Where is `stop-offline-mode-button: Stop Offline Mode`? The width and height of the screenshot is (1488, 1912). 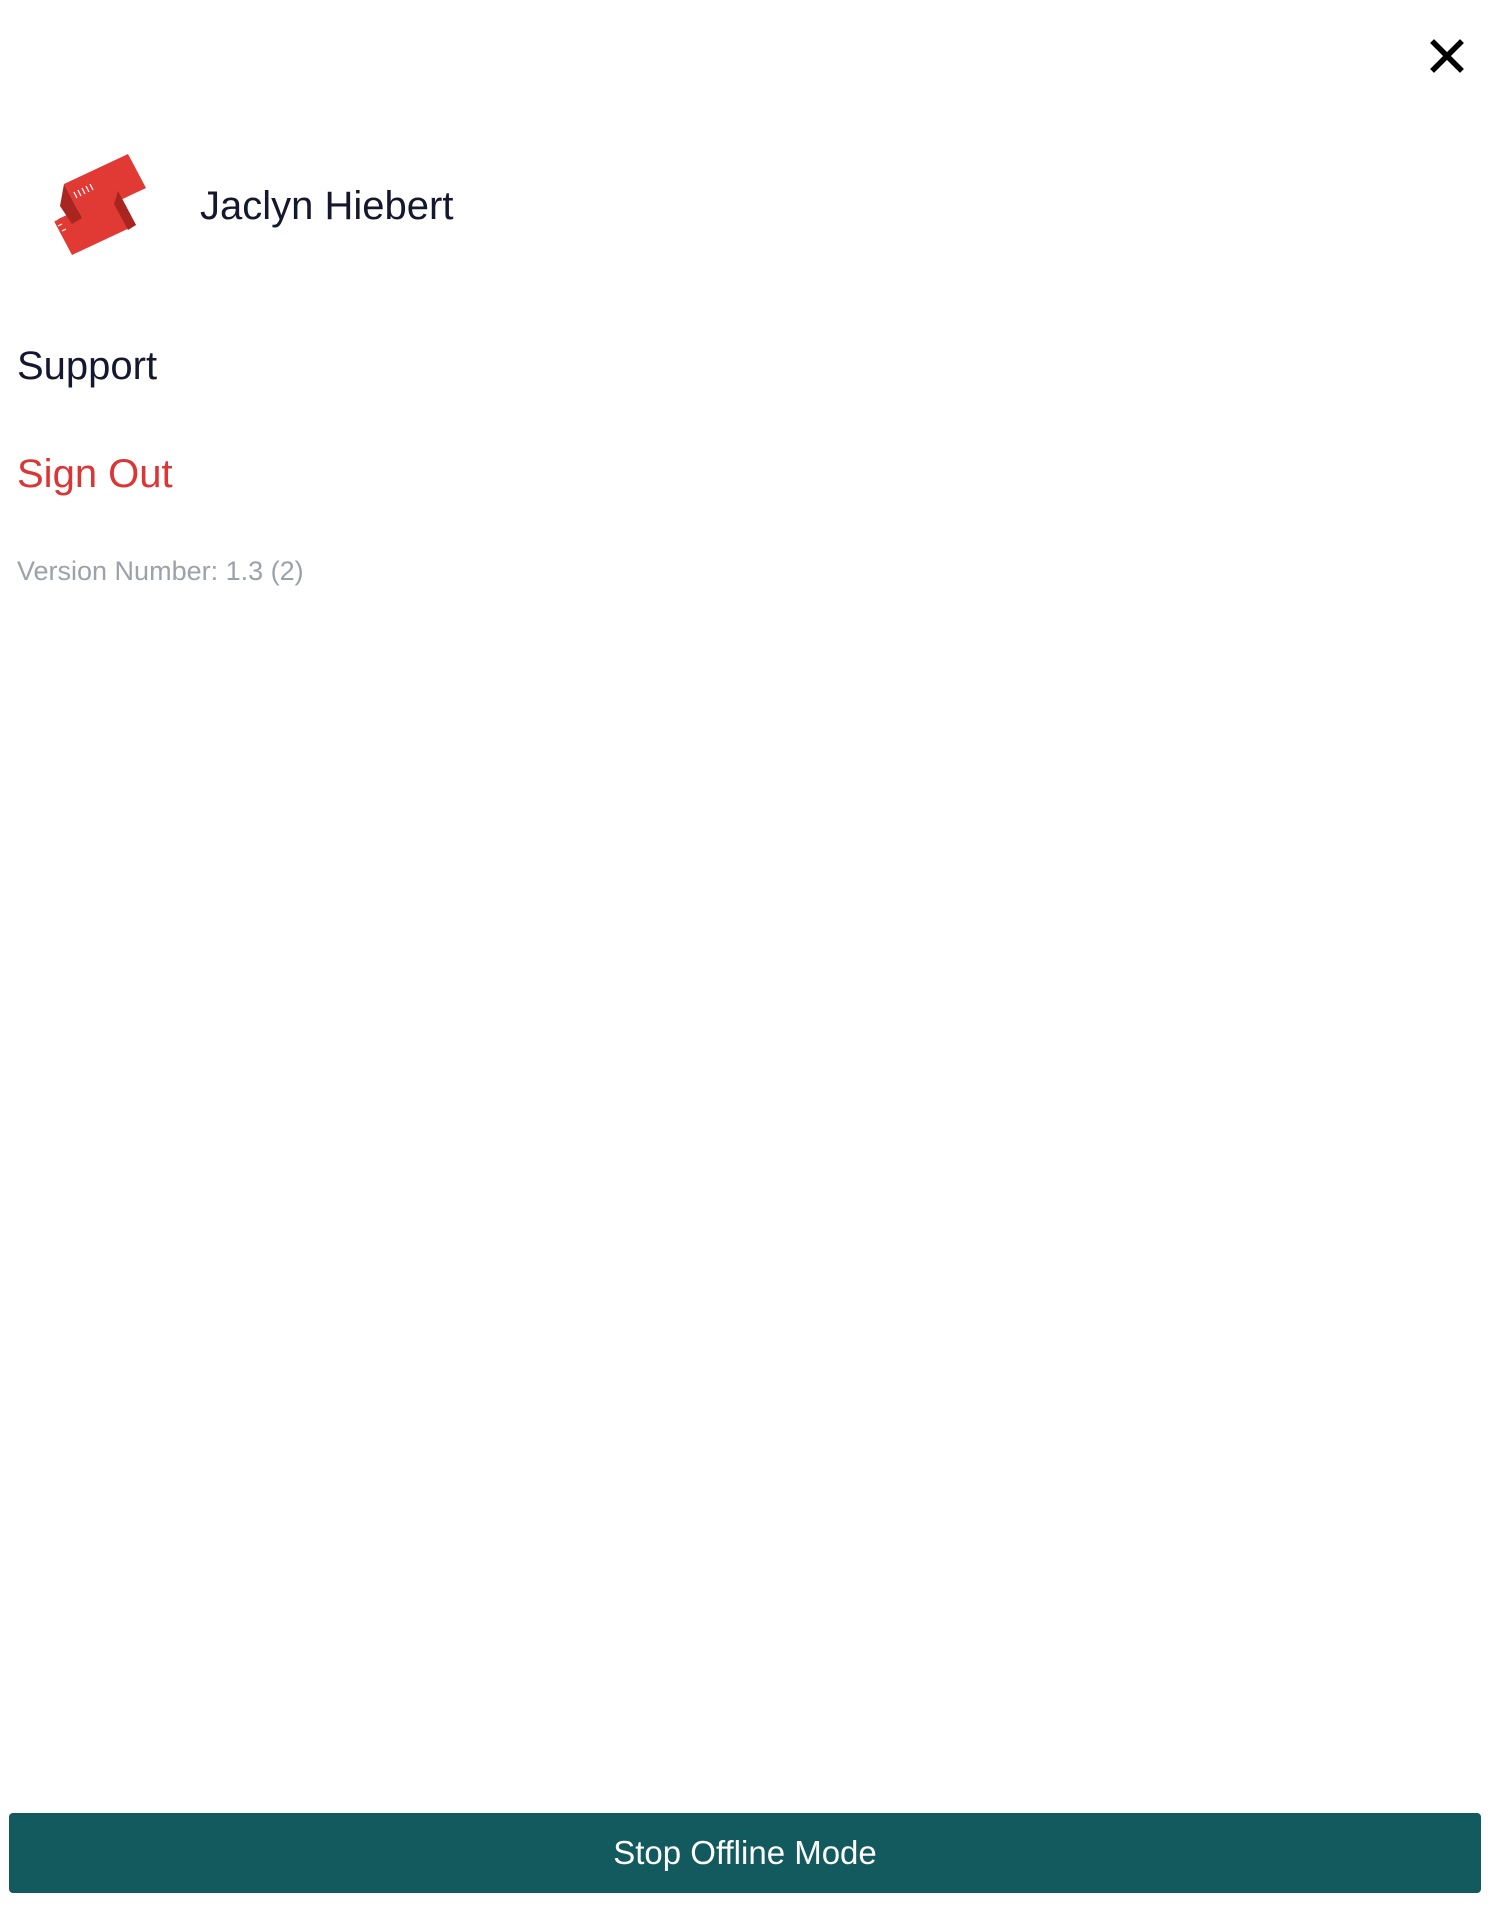 stop-offline-mode-button: Stop Offline Mode is located at coordinates (745, 1853).